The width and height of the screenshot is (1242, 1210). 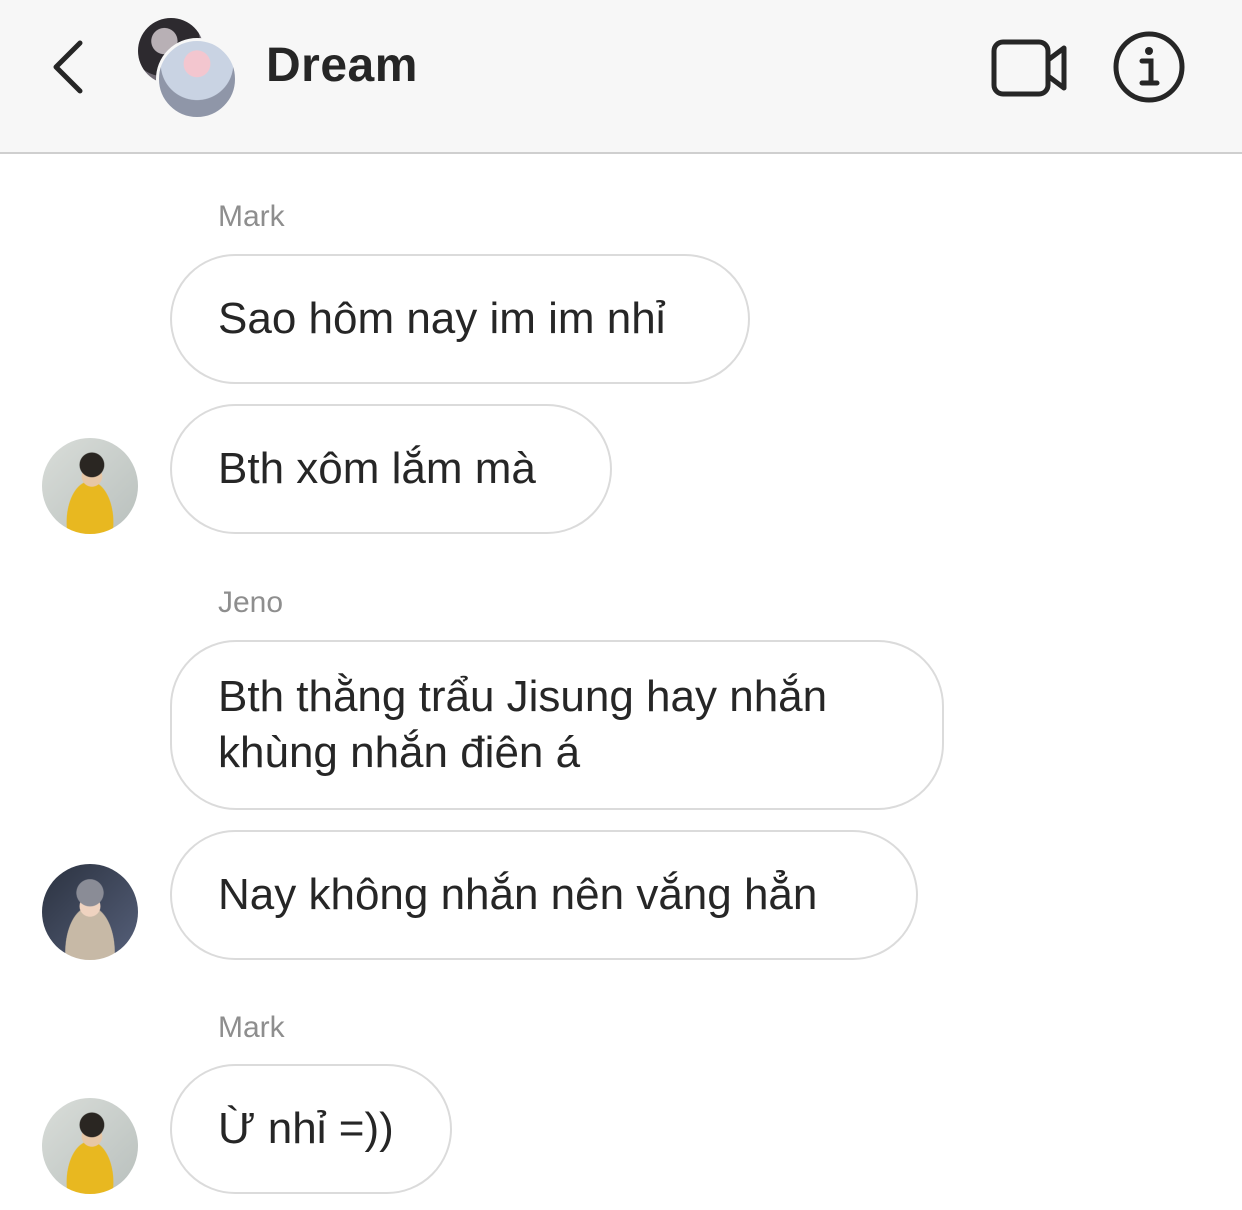 What do you see at coordinates (311, 1129) in the screenshot?
I see `message-bubble: Ừ nhỉ =))` at bounding box center [311, 1129].